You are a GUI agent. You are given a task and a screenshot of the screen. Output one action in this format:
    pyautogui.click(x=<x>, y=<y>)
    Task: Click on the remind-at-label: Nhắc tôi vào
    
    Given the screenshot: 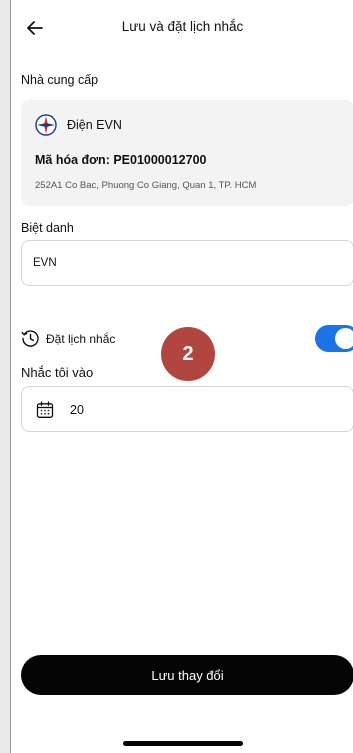 What is the action you would take?
    pyautogui.click(x=57, y=372)
    